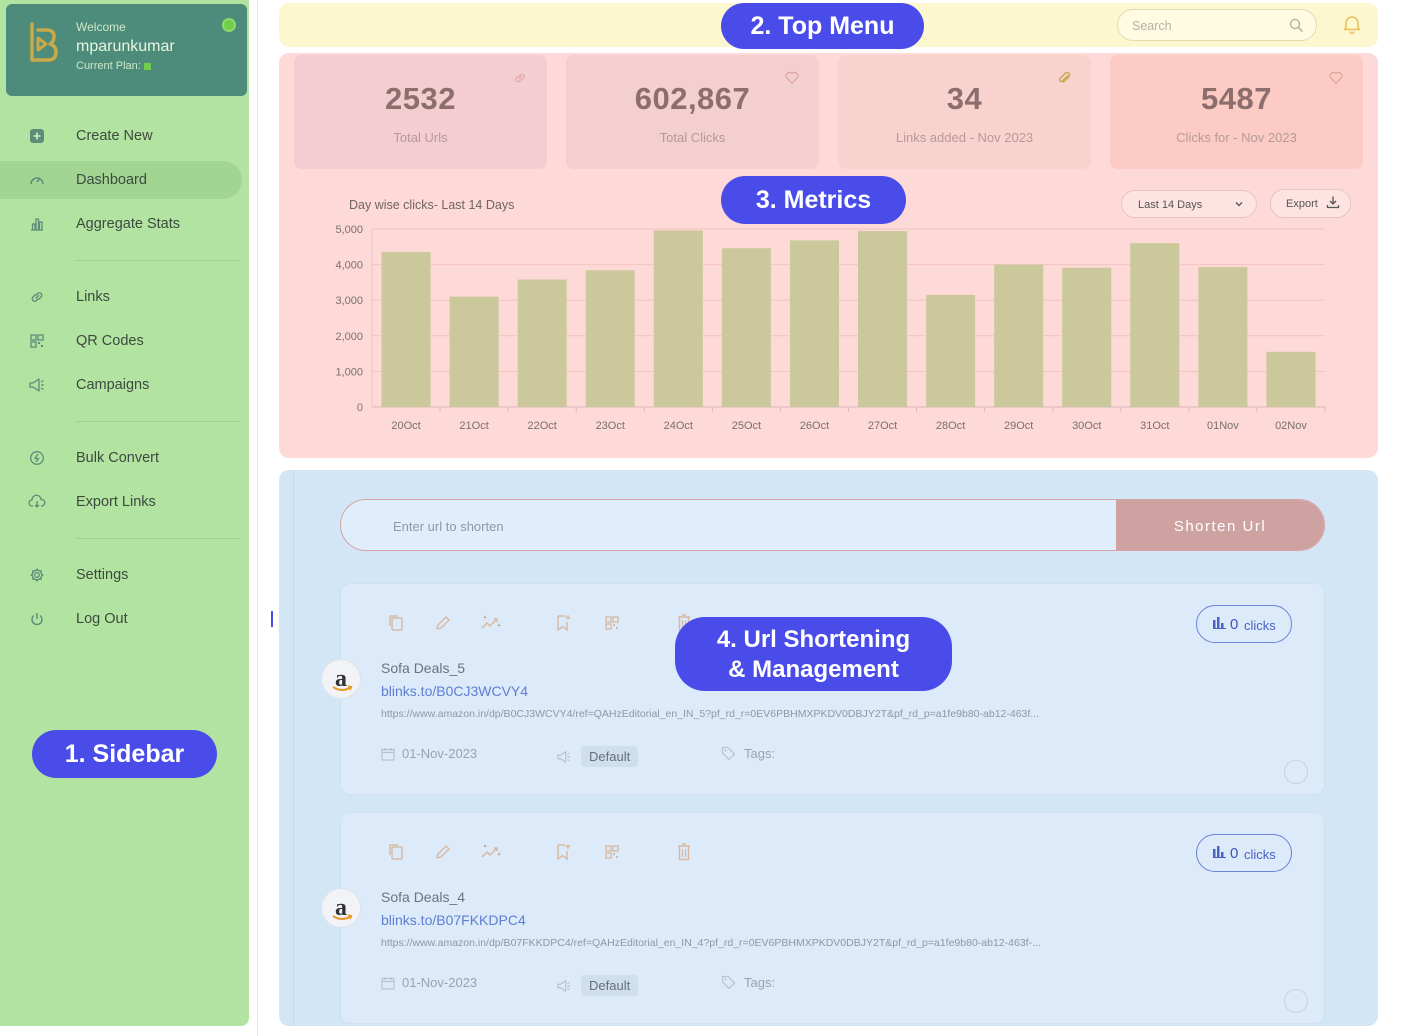 This screenshot has height=1036, width=1404. I want to click on date-text: 01-Nov-2023, so click(440, 982).